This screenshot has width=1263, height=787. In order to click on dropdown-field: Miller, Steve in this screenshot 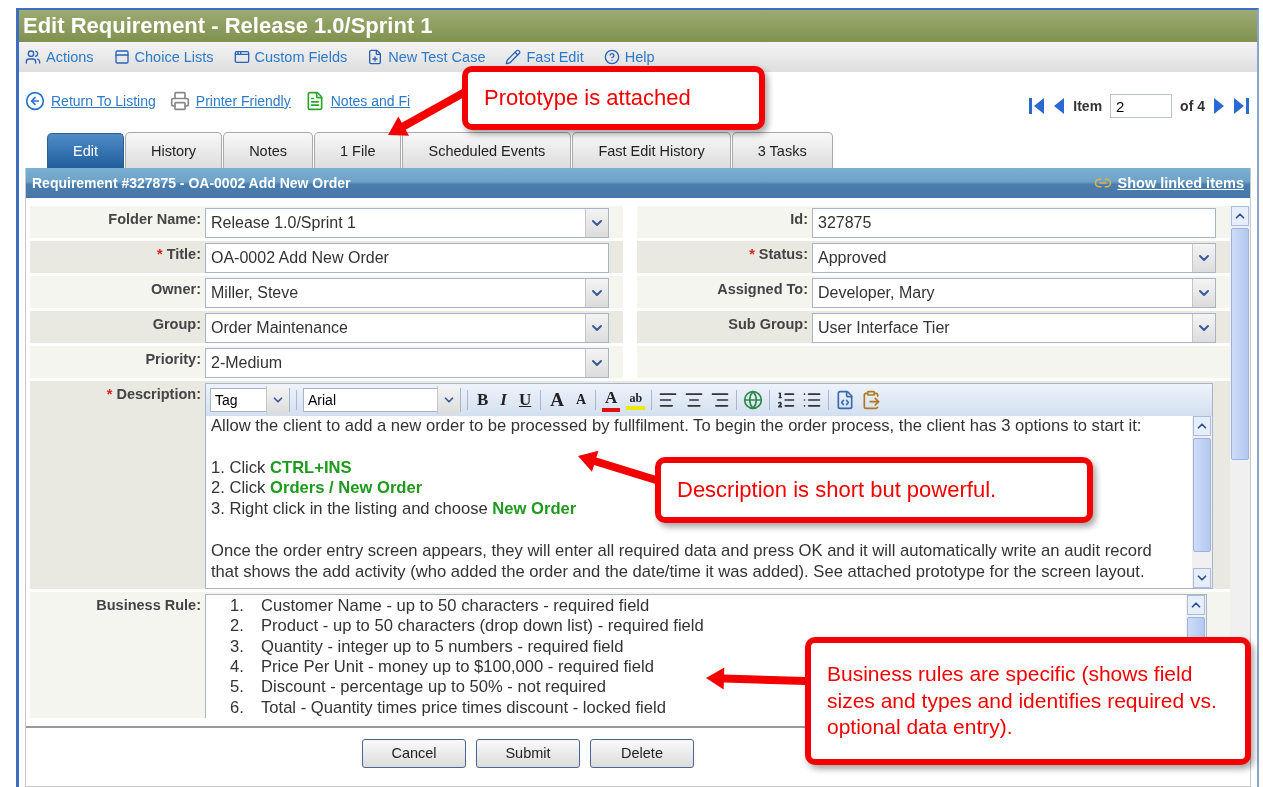, I will do `click(407, 293)`.